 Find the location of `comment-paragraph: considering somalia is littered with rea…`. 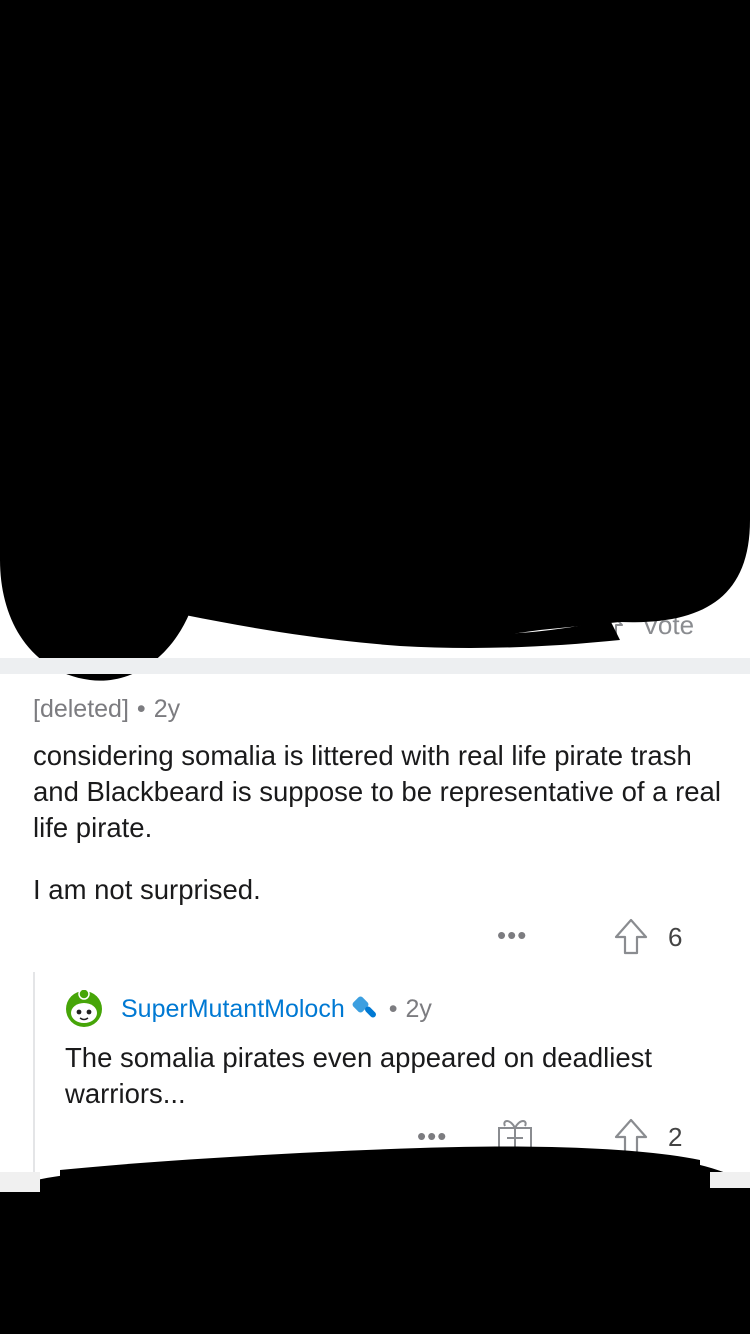

comment-paragraph: considering somalia is littered with rea… is located at coordinates (377, 791).